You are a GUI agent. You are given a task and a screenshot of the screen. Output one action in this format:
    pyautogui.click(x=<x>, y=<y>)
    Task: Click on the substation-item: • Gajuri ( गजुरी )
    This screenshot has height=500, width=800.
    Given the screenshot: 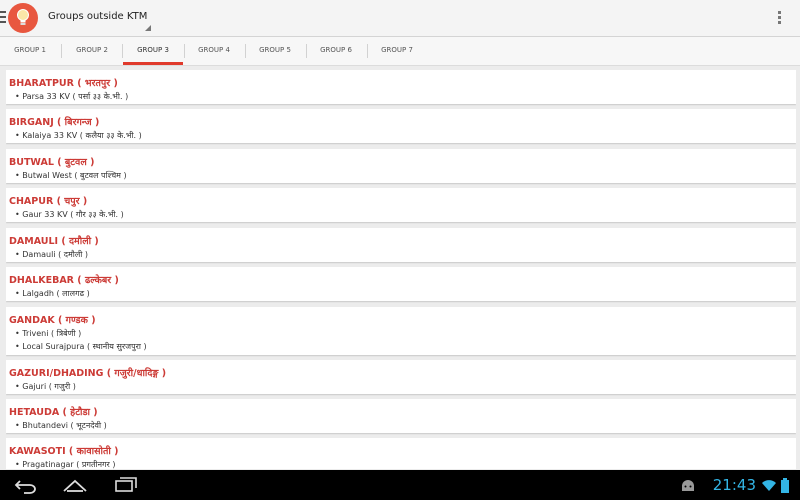 What is the action you would take?
    pyautogui.click(x=45, y=386)
    